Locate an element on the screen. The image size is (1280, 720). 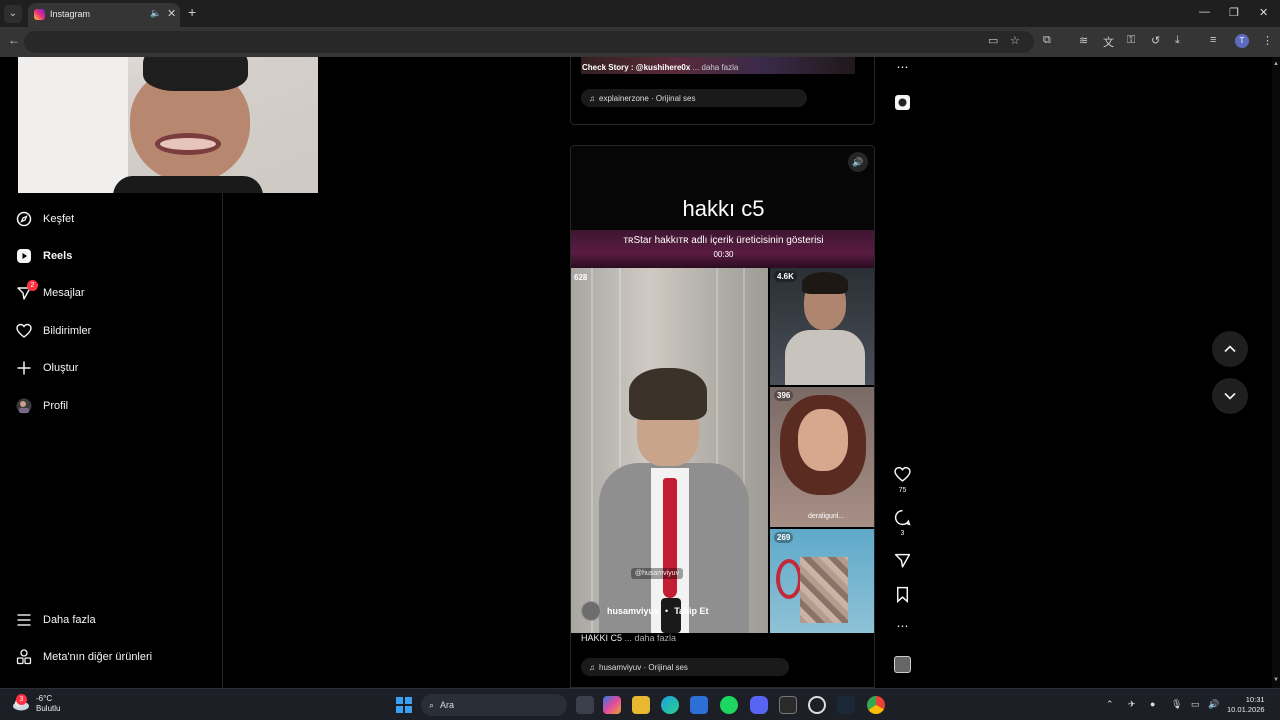
spotify-icon is located at coordinates (729, 705).